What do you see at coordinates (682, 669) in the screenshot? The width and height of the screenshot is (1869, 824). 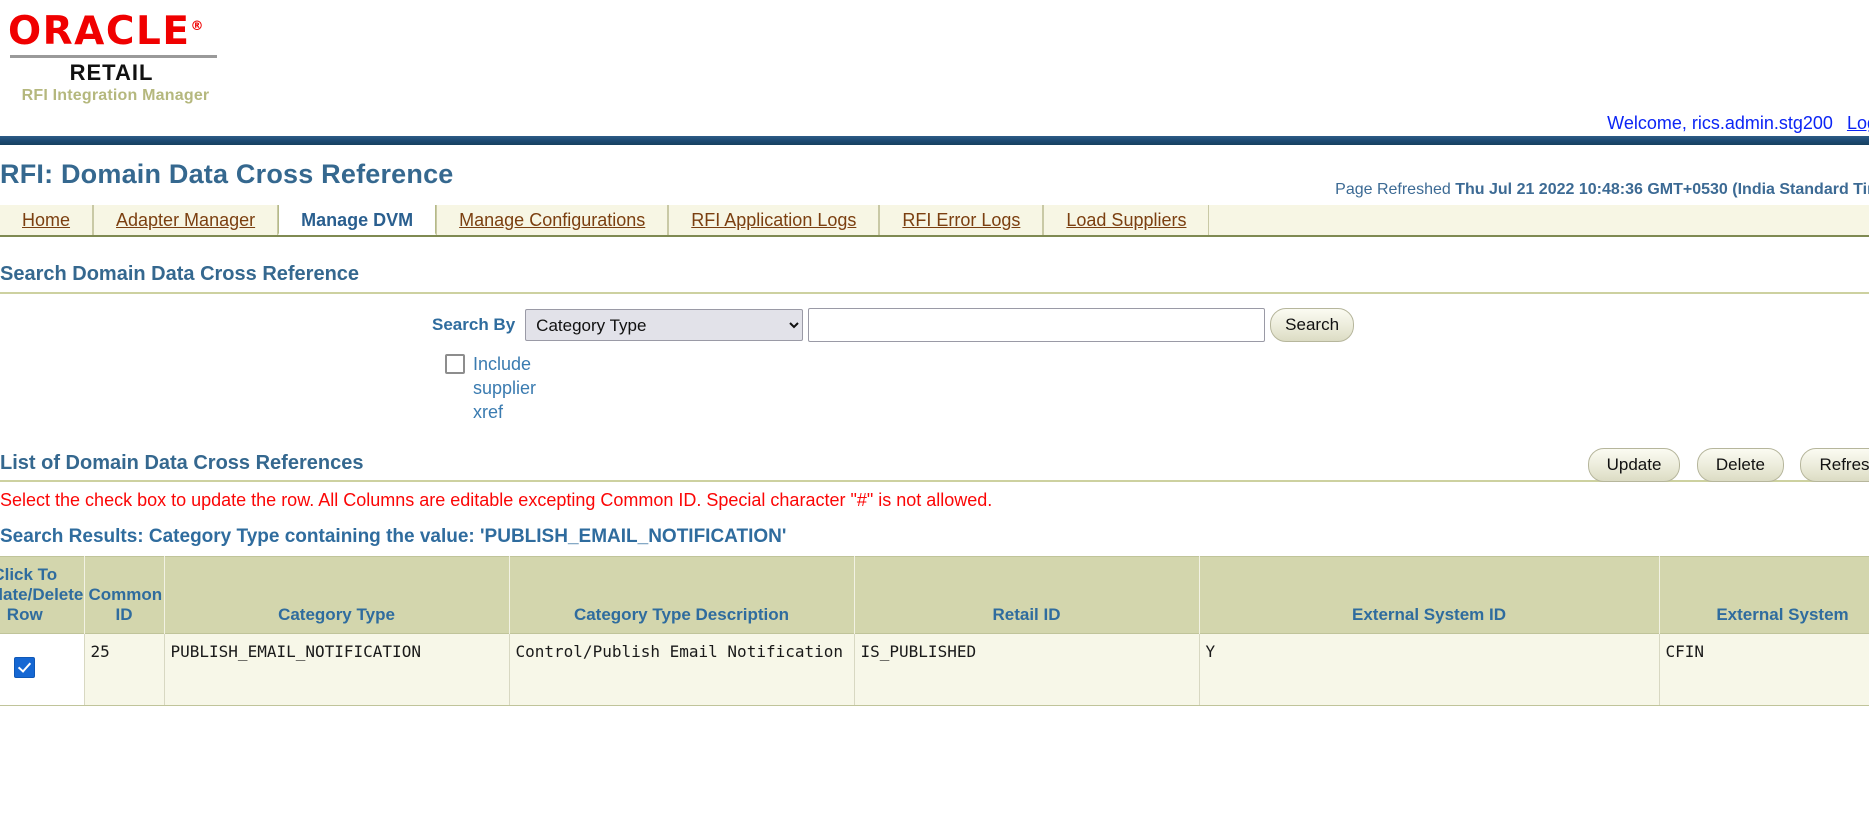 I see `cell-category-type-description: Control/Publish Email Notification` at bounding box center [682, 669].